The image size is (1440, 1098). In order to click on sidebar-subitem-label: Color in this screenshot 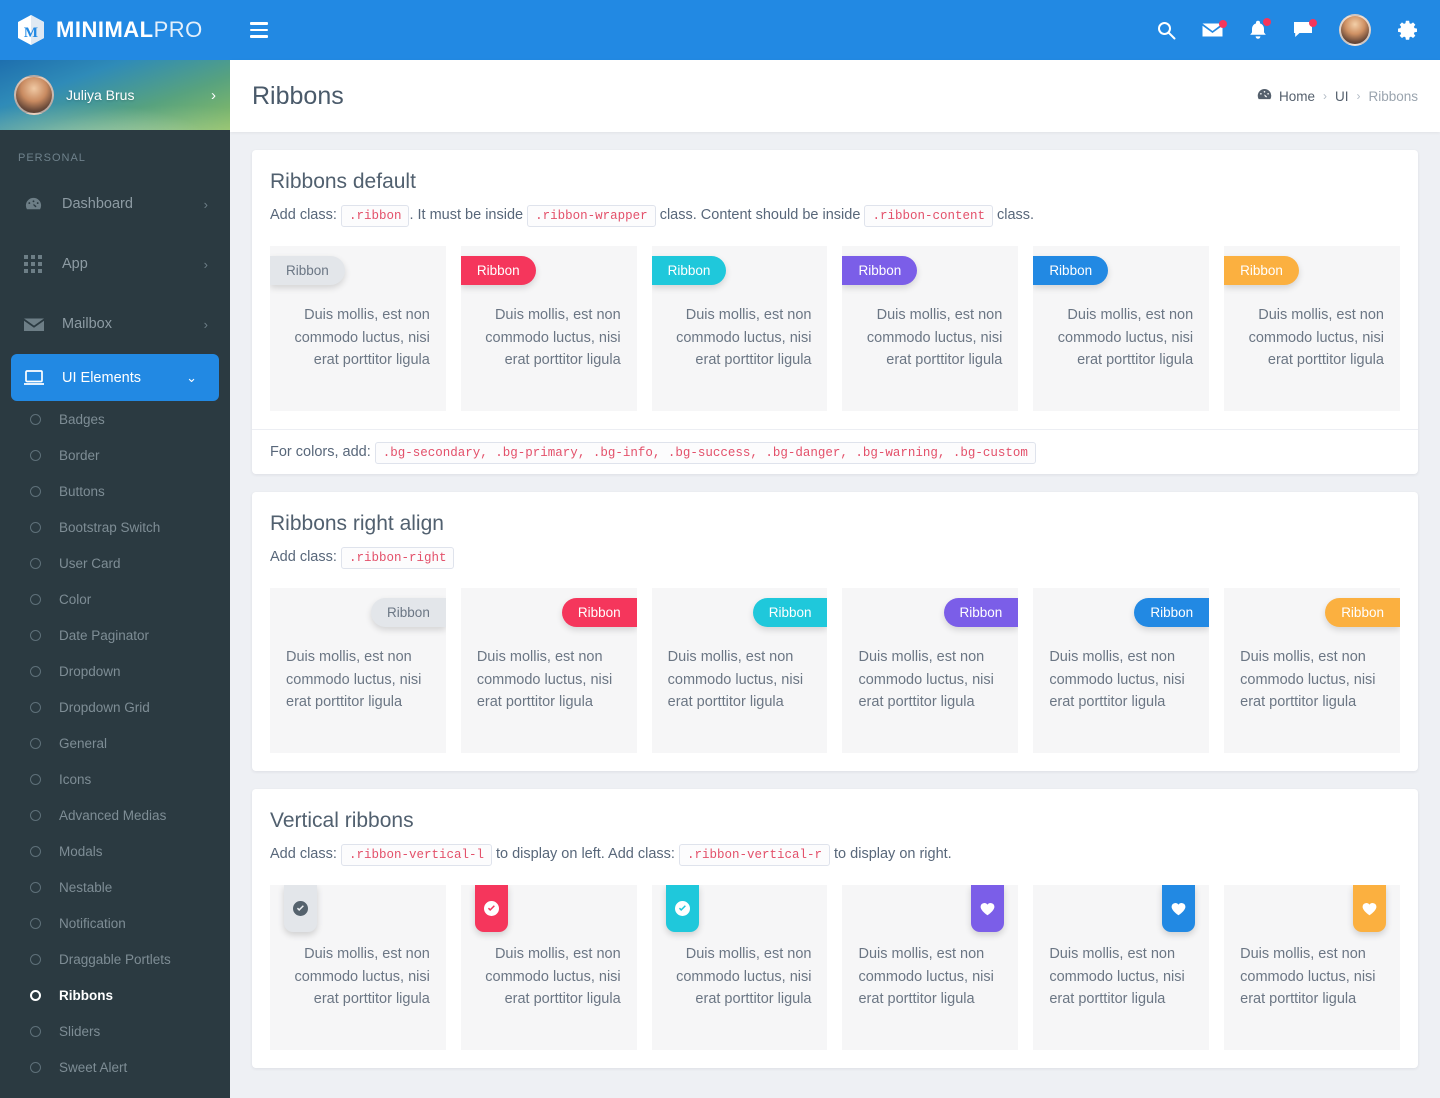, I will do `click(75, 599)`.